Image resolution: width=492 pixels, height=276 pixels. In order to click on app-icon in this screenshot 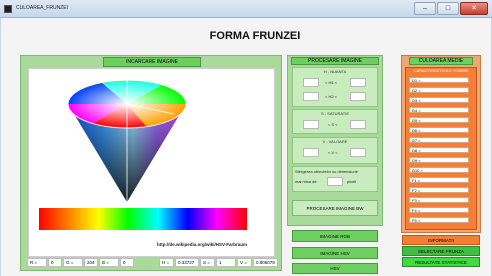, I will do `click(8, 9)`.